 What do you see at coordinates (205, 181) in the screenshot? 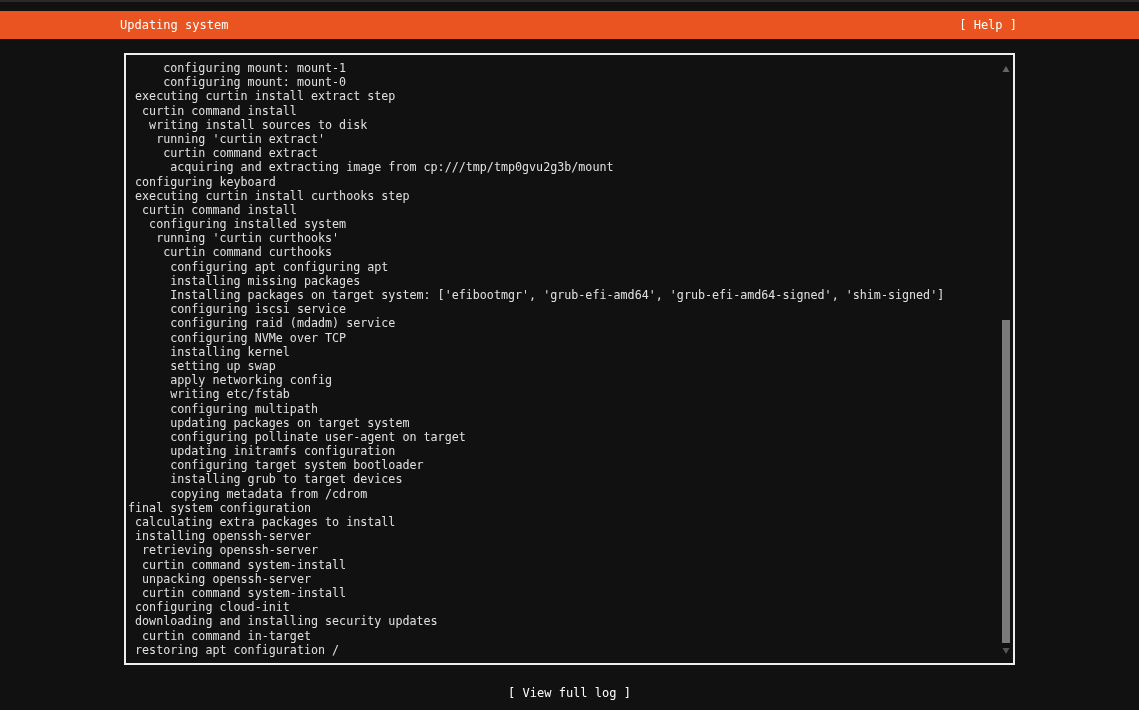
I see `log-line: configuring keyboard` at bounding box center [205, 181].